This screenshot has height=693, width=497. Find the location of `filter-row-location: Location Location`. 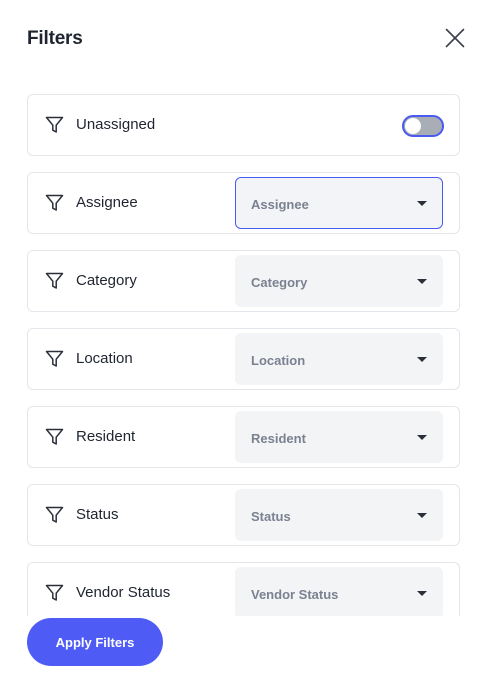

filter-row-location: Location Location is located at coordinates (243, 359).